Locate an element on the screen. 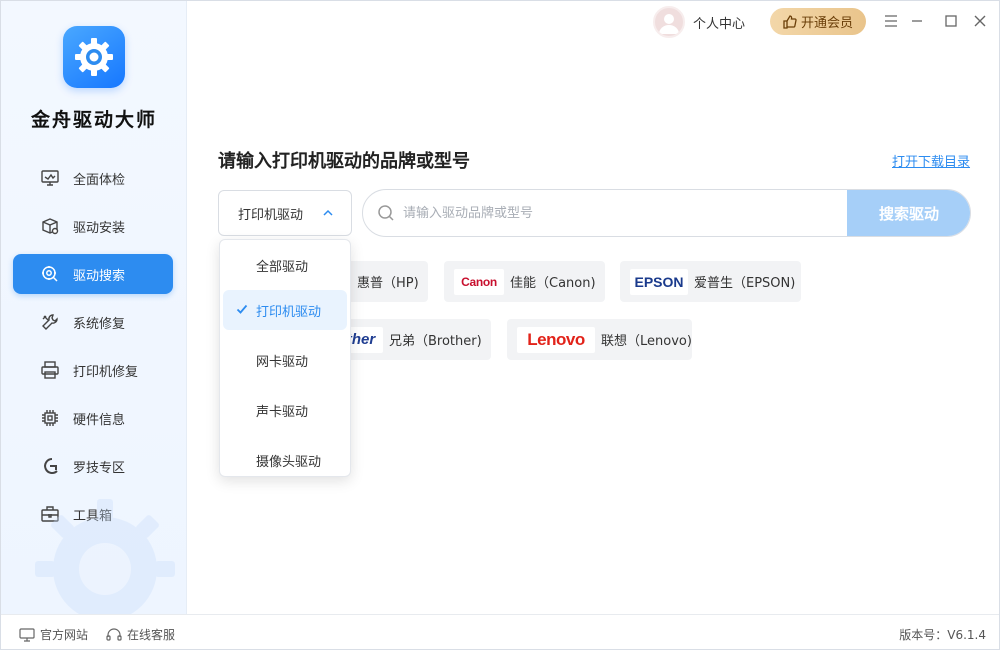 This screenshot has width=1000, height=650. brand-label: 惠普（HP) is located at coordinates (388, 283).